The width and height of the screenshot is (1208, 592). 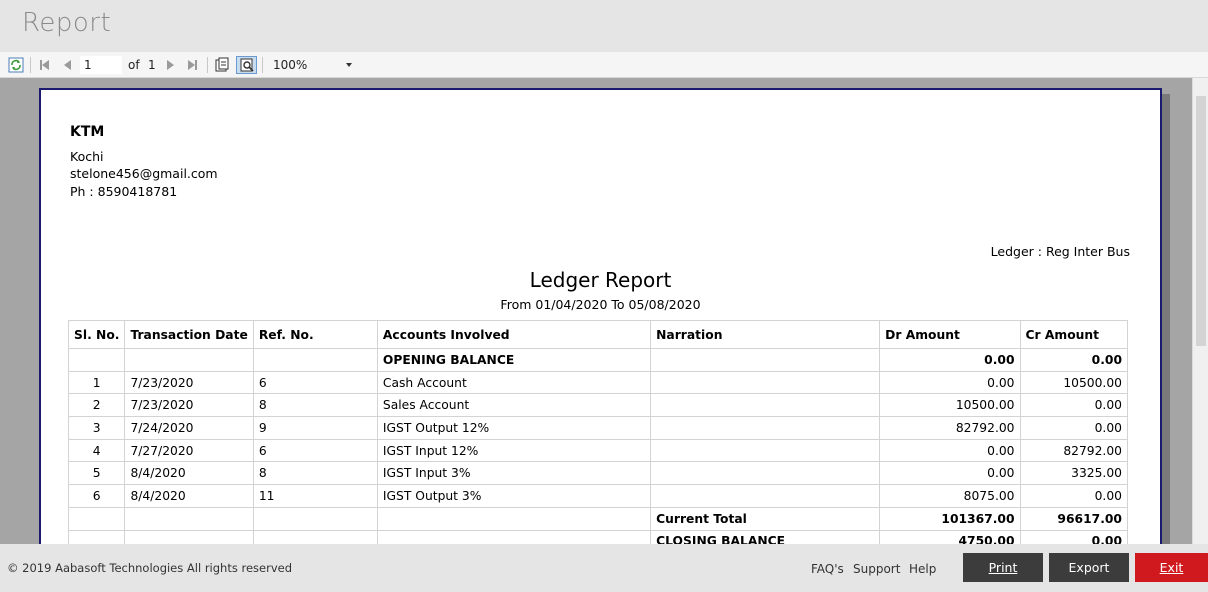 What do you see at coordinates (876, 569) in the screenshot?
I see `support-link: Support` at bounding box center [876, 569].